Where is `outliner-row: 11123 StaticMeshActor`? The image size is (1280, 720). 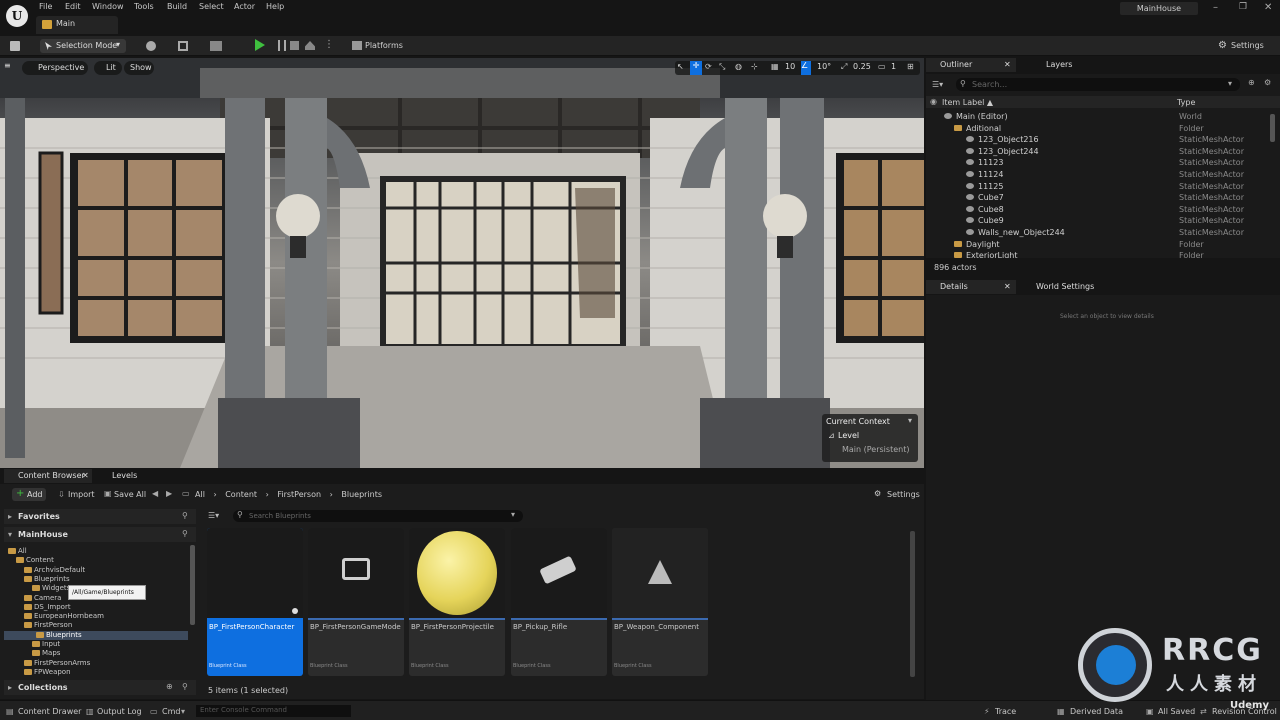 outliner-row: 11123 StaticMeshActor is located at coordinates (1101, 163).